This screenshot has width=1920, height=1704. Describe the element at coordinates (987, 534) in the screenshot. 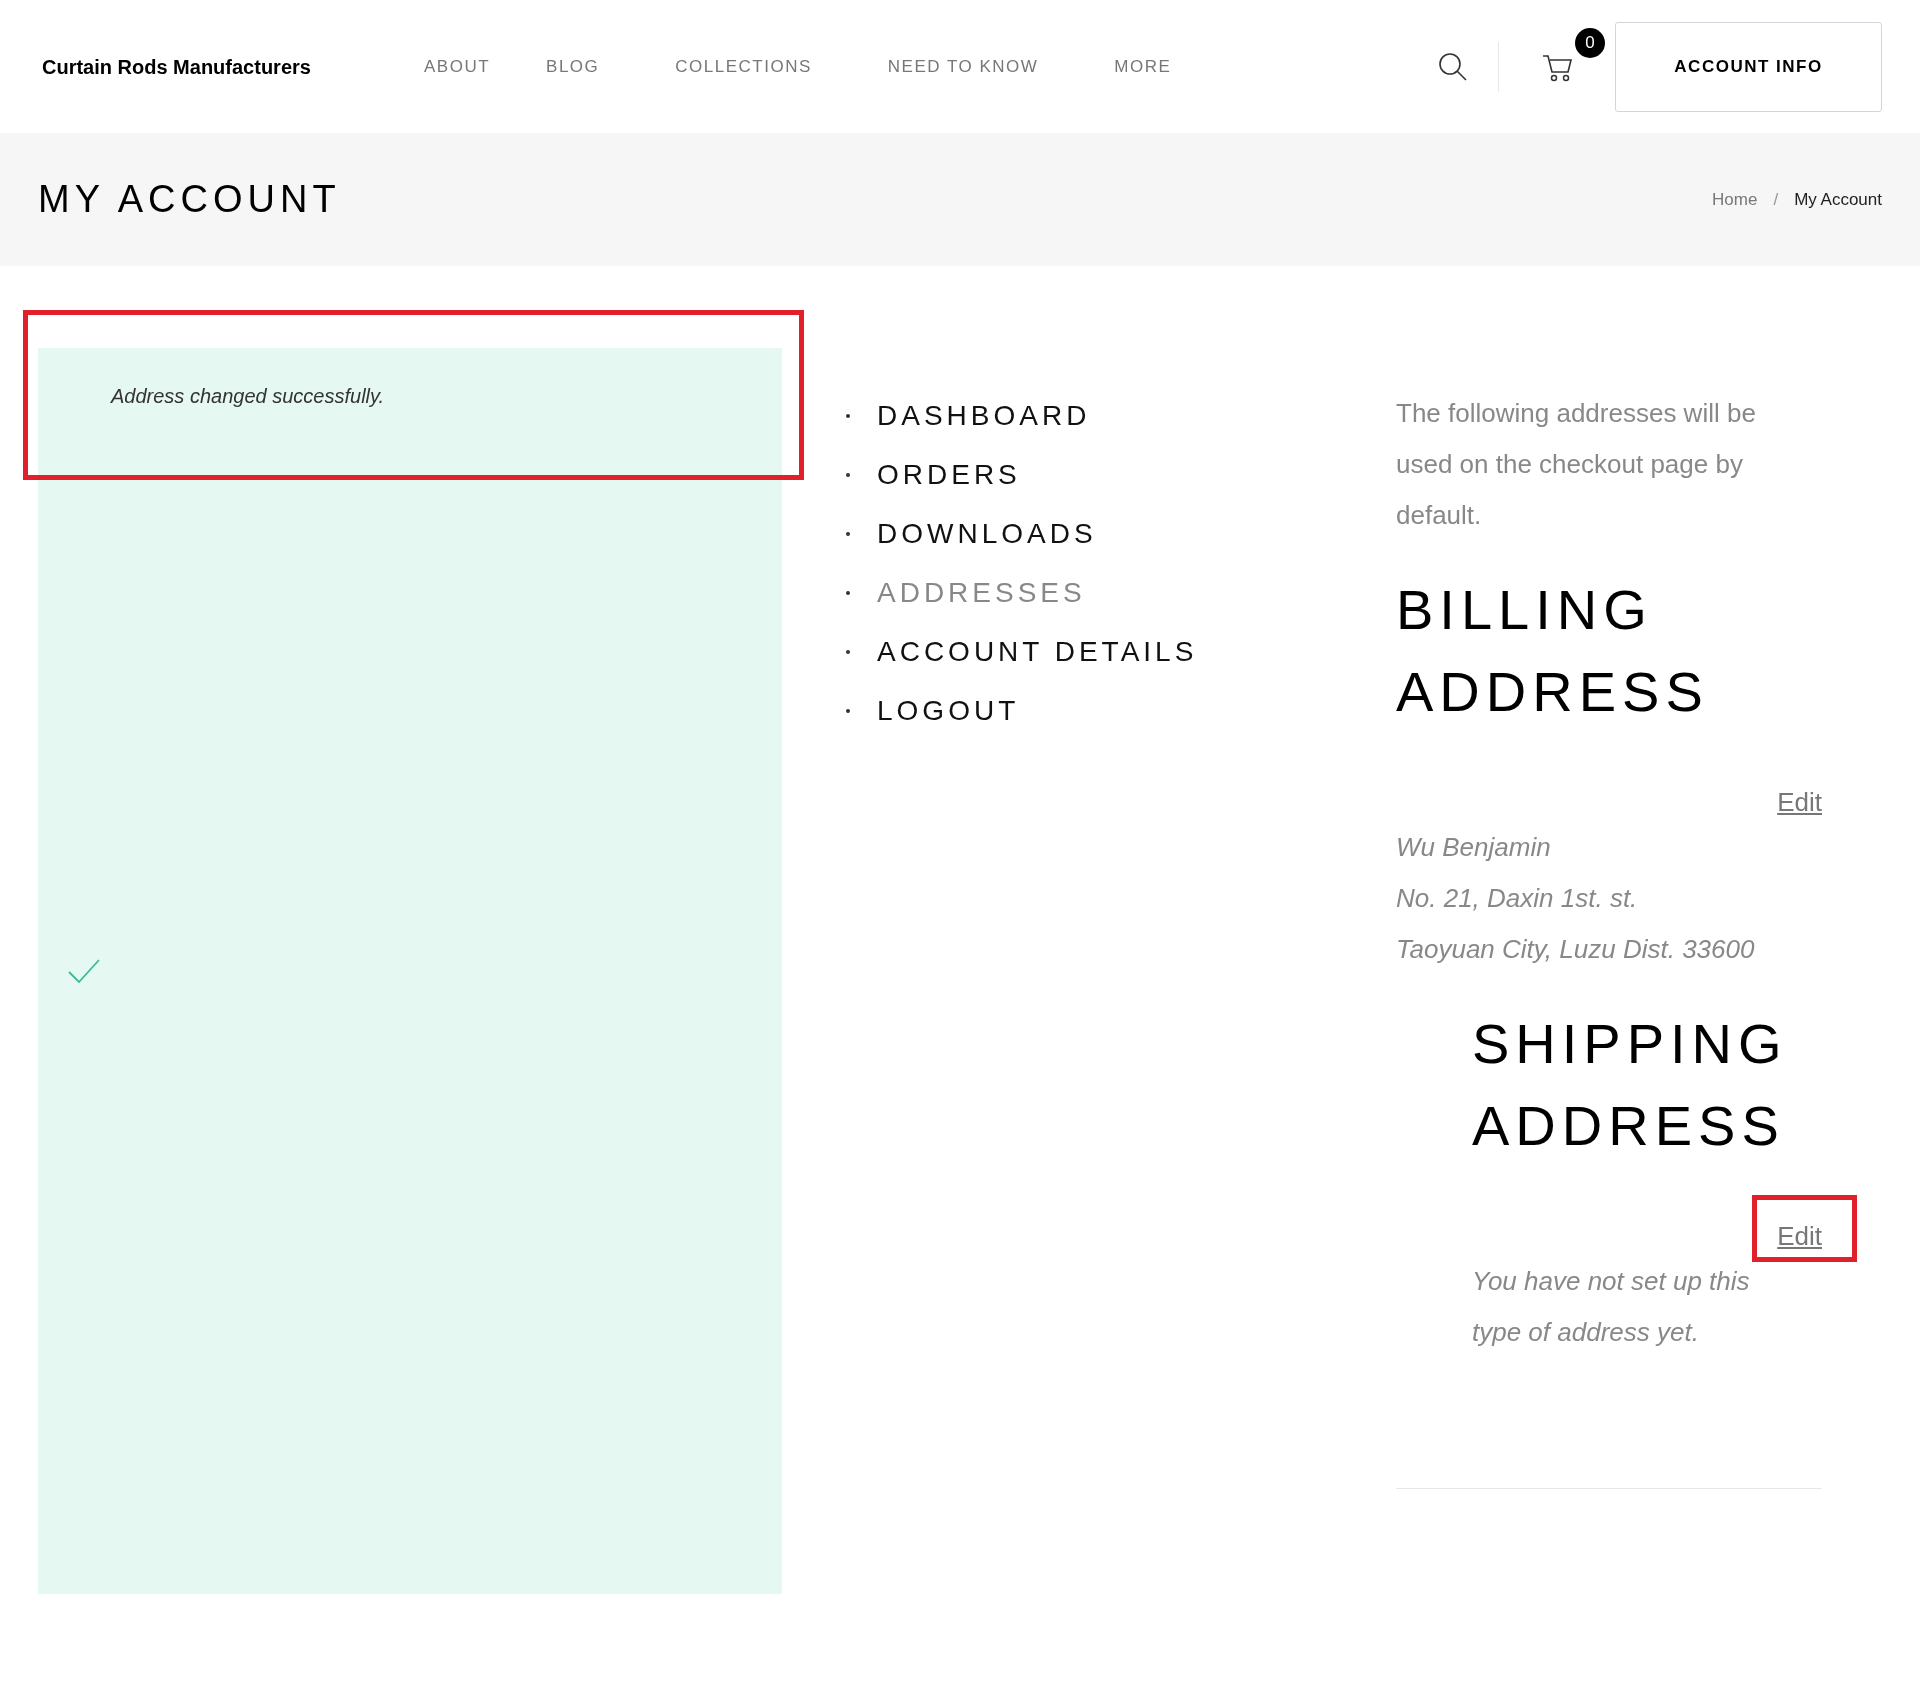

I see `account-menu-link: DOWNLOADS` at that location.